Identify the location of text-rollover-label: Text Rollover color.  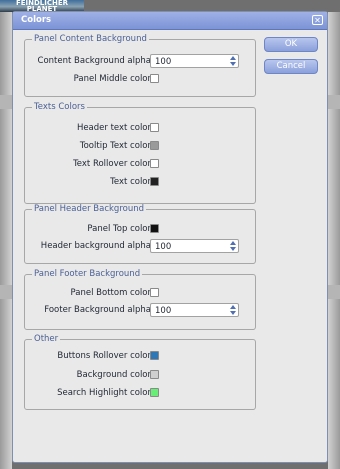
(112, 164).